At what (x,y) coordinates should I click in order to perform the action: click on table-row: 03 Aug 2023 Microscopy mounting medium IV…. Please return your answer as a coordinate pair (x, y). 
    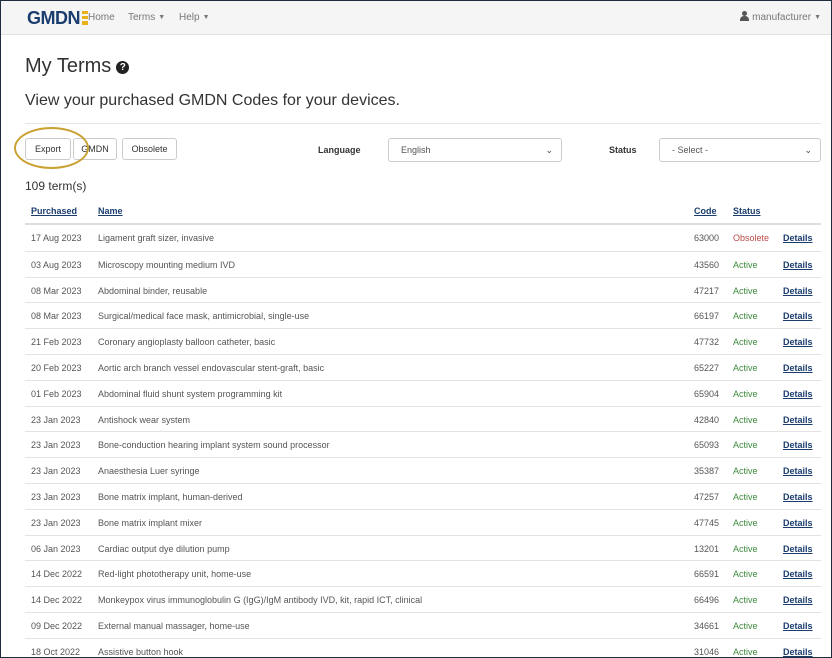
    Looking at the image, I should click on (423, 263).